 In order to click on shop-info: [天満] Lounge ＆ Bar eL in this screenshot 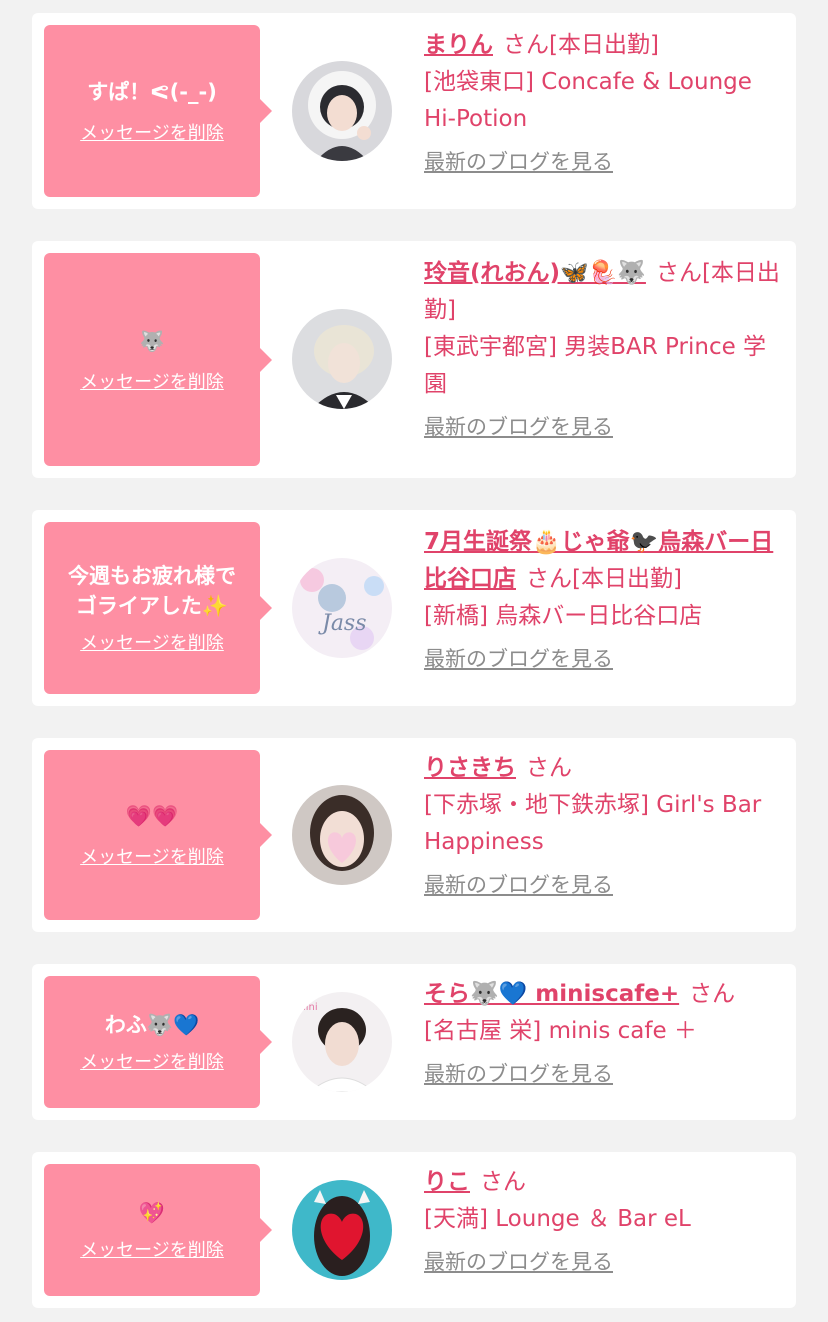, I will do `click(557, 1219)`.